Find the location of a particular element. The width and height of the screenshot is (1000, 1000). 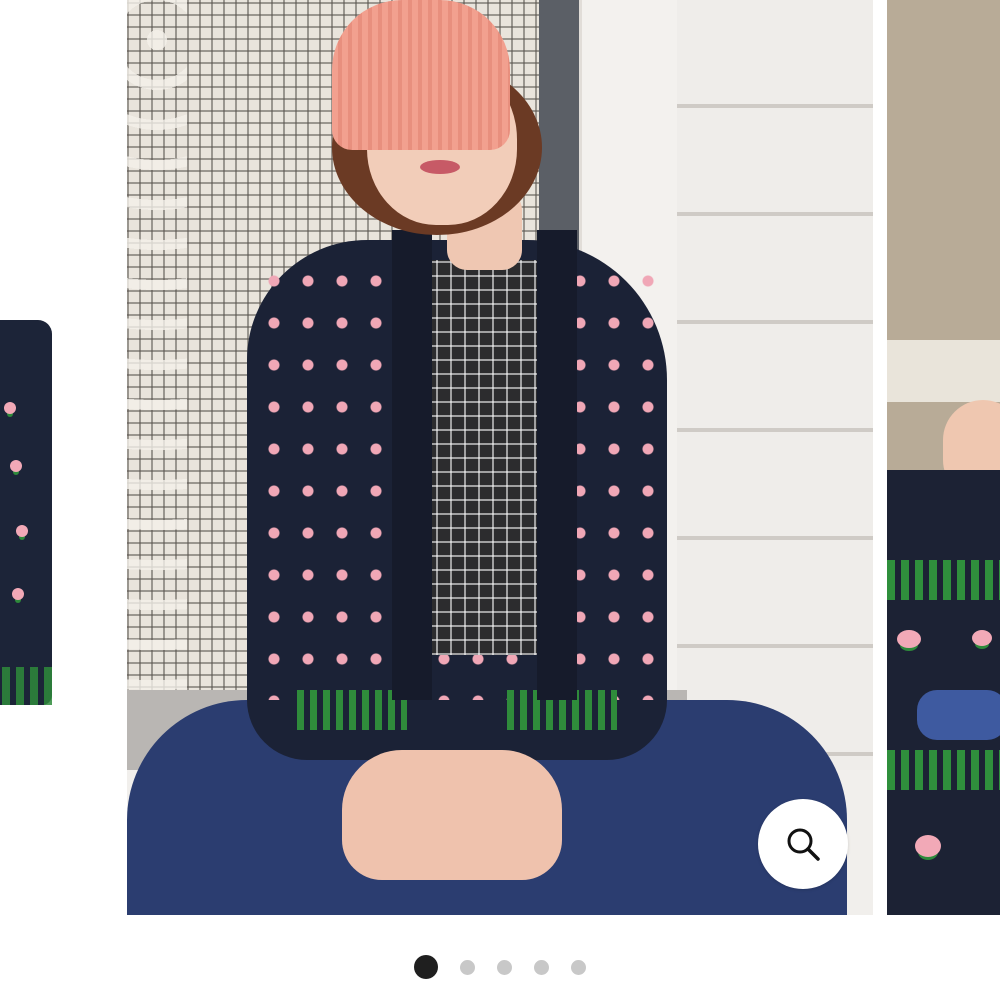

magnifier-icon is located at coordinates (803, 844).